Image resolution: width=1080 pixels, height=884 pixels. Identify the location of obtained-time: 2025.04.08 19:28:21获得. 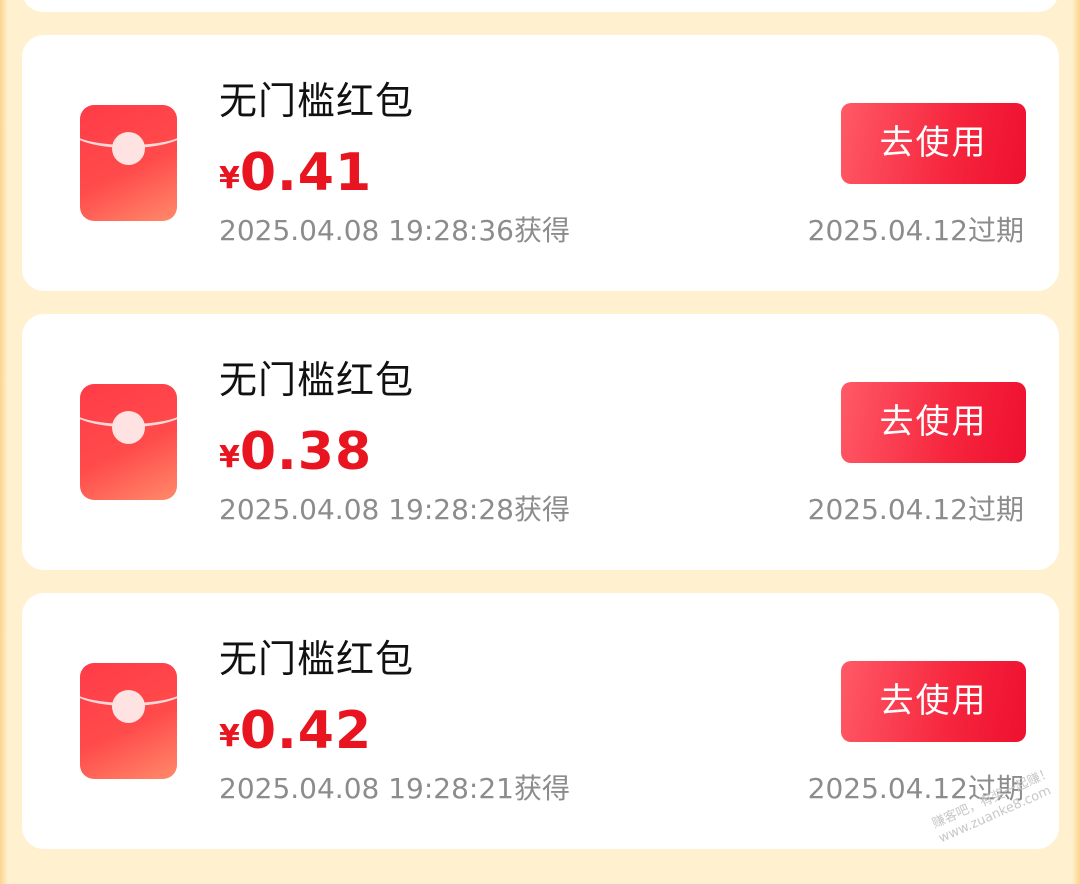
(394, 788).